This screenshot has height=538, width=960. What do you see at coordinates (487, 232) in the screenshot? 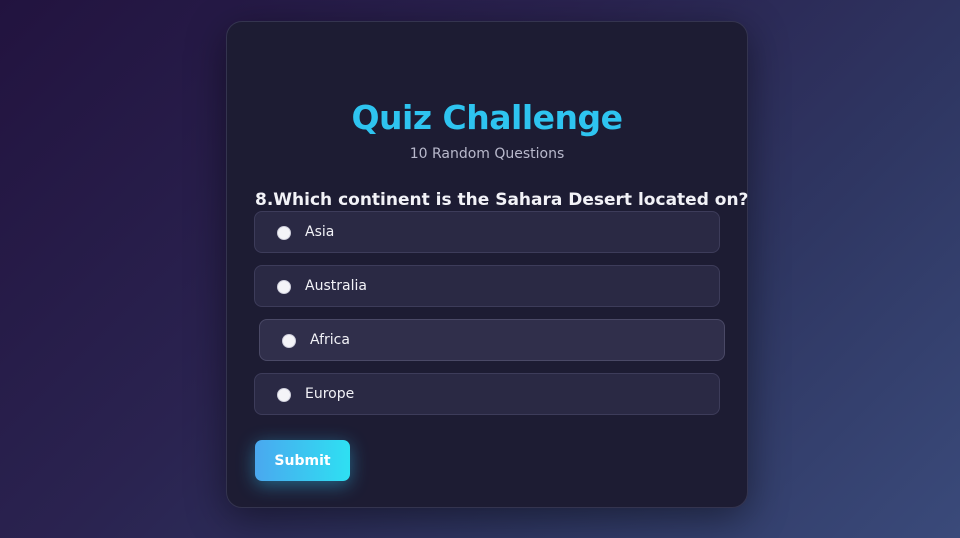
I see `answer-option-asia: Asia` at bounding box center [487, 232].